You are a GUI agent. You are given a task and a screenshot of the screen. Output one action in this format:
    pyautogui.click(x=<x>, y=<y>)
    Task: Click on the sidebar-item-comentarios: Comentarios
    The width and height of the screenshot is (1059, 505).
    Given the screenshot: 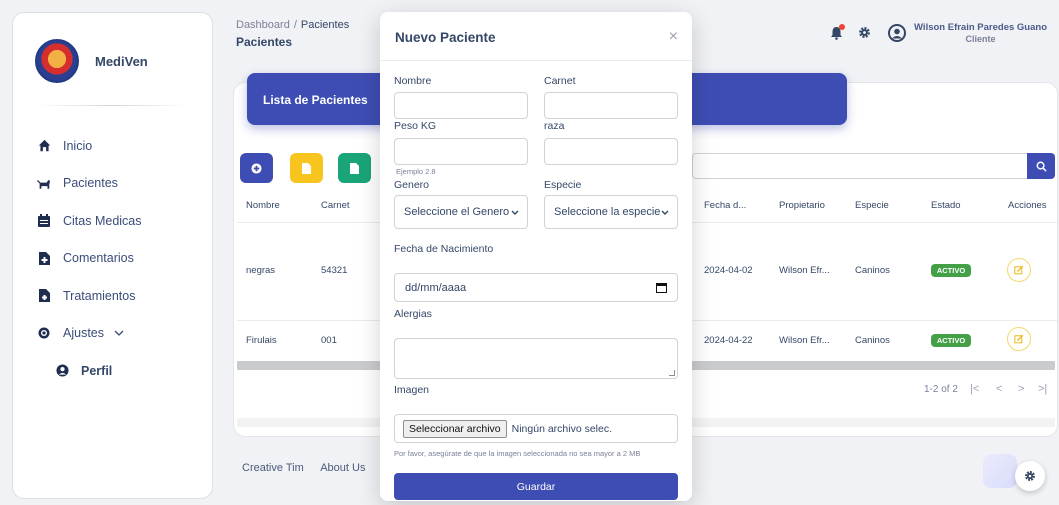 What is the action you would take?
    pyautogui.click(x=122, y=259)
    